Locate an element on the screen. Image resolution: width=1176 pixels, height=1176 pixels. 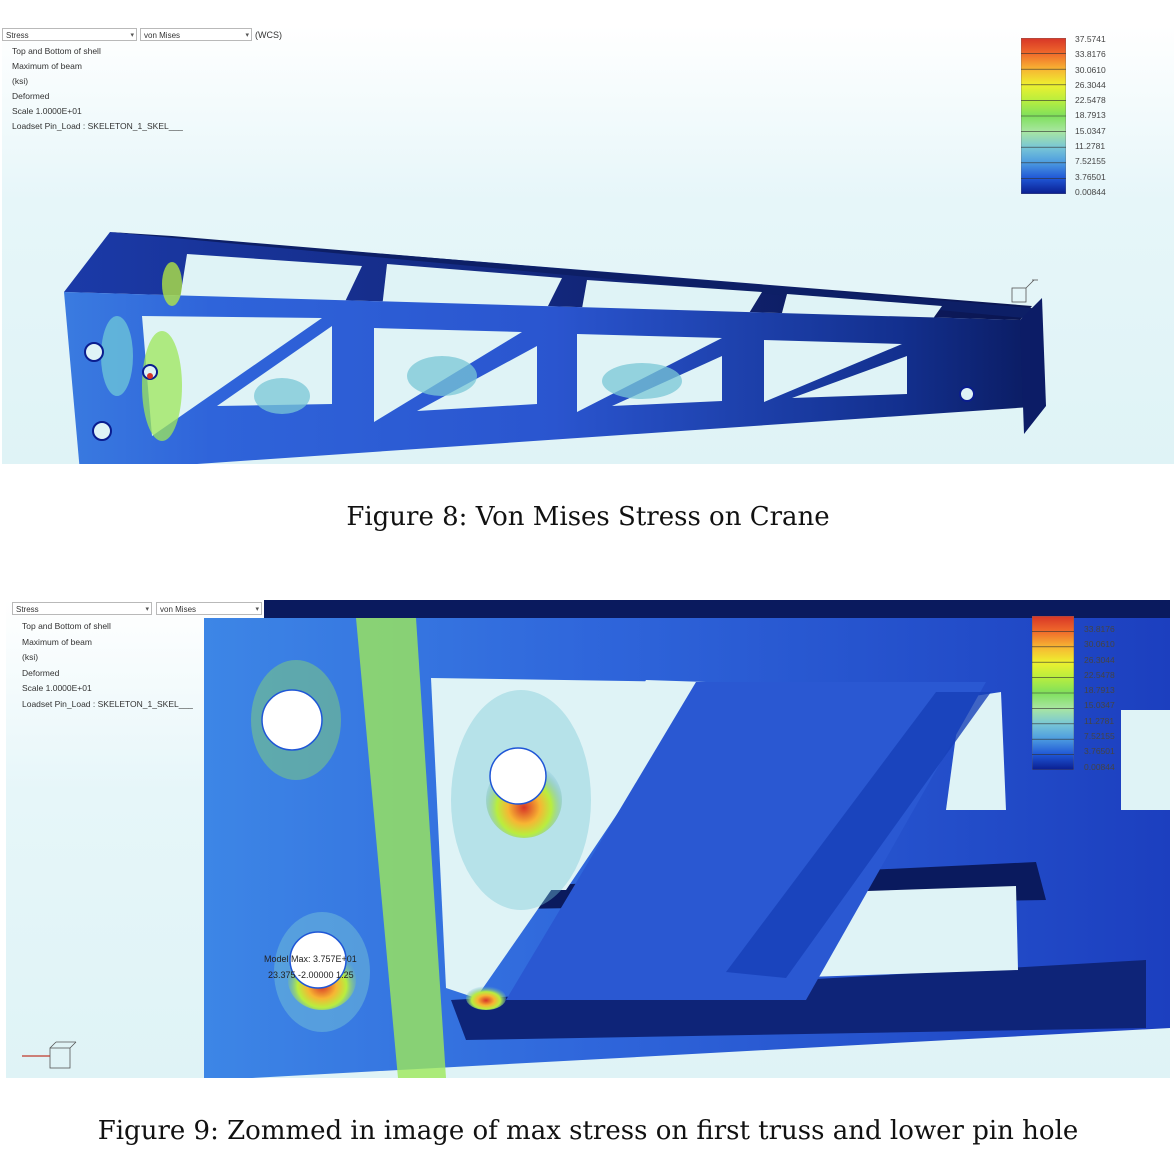
legend-tick: 26.3044 is located at coordinates (1099, 659).